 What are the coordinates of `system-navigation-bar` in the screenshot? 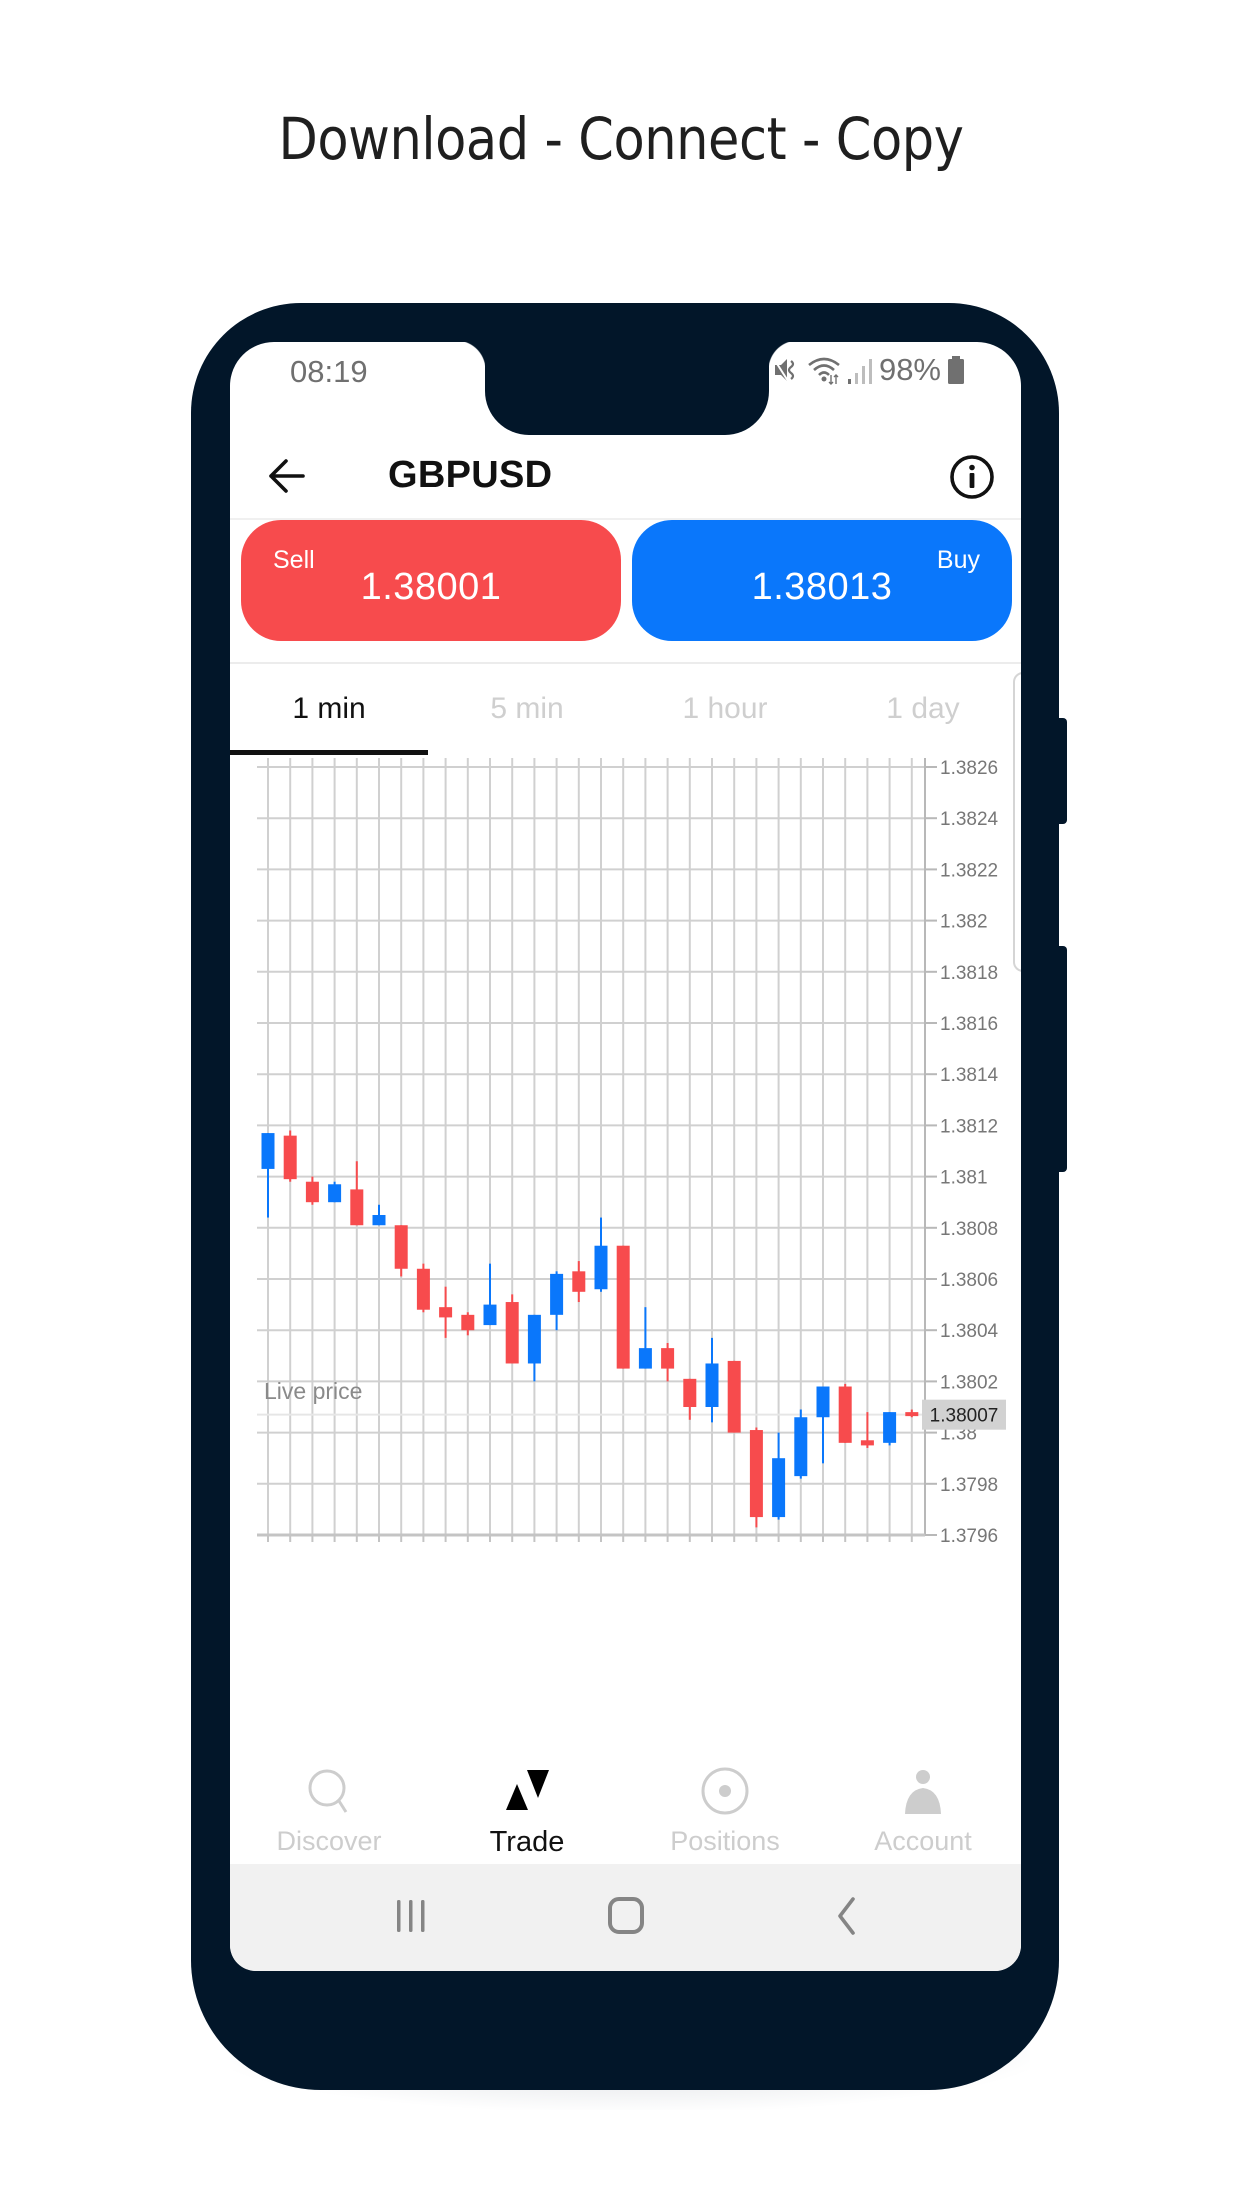 It's located at (625, 1917).